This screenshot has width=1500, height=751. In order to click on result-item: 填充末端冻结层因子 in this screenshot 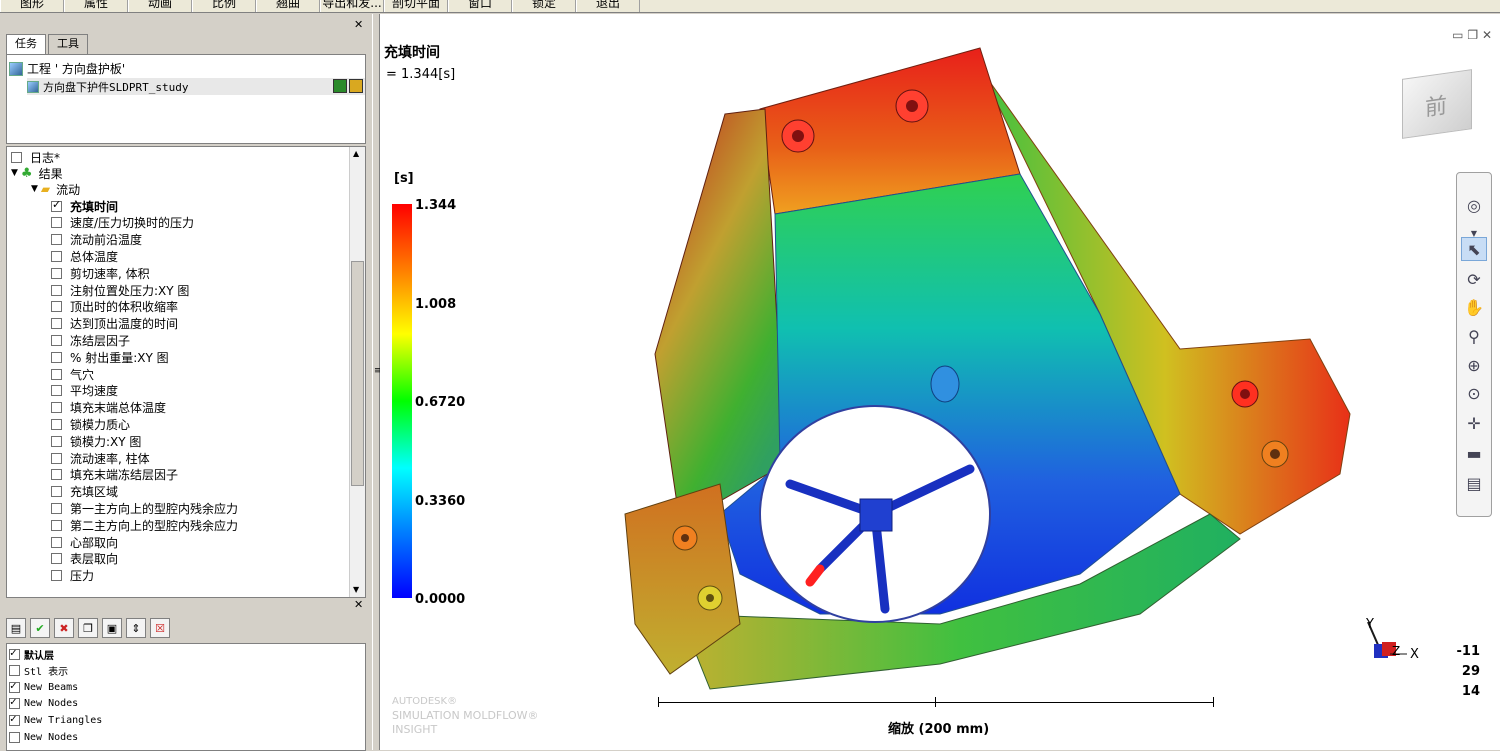, I will do `click(114, 475)`.